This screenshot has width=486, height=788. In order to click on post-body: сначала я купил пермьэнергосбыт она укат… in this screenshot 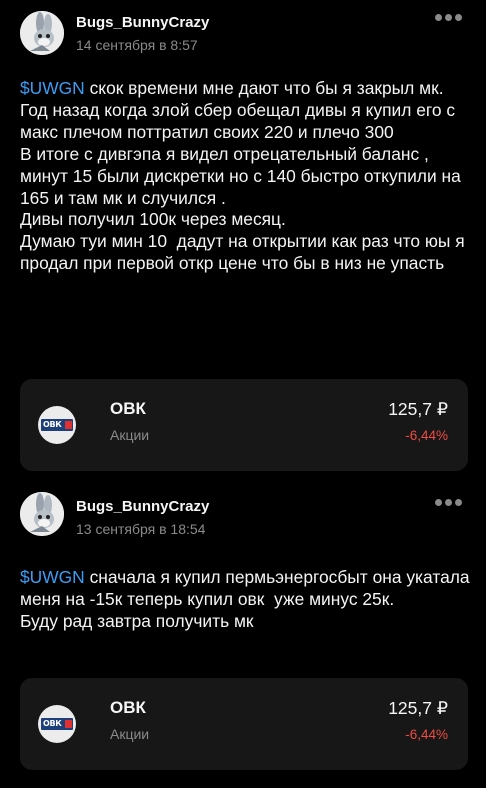, I will do `click(245, 599)`.